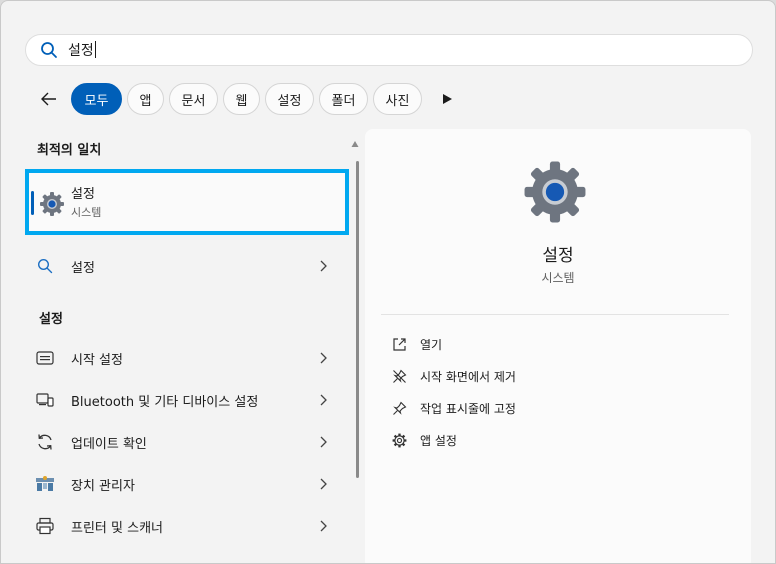 This screenshot has height=564, width=776. Describe the element at coordinates (82, 50) in the screenshot. I see `search-input: 설정` at that location.